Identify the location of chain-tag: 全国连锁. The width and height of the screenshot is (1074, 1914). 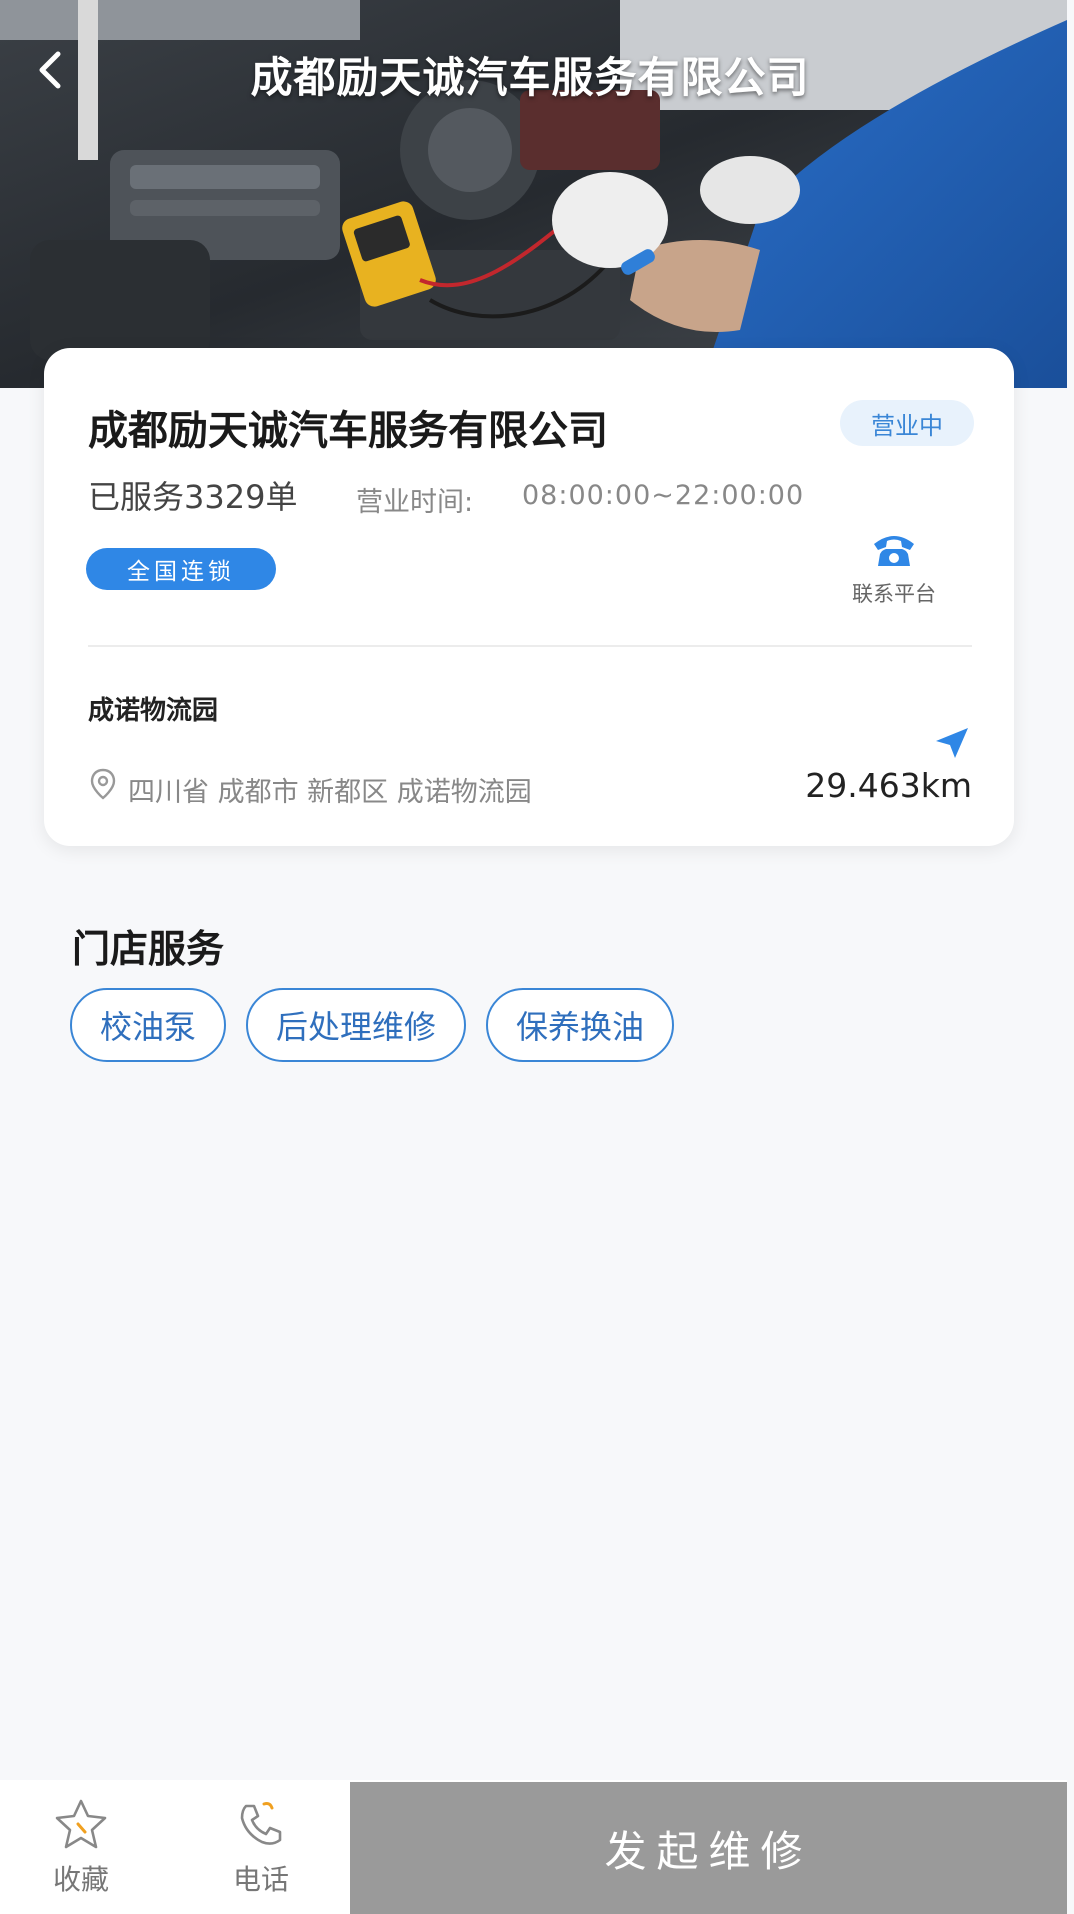
(181, 569).